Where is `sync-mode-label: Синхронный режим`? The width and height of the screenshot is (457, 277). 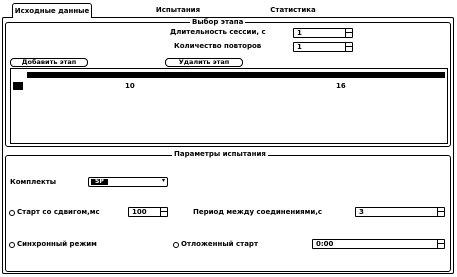 sync-mode-label: Синхронный режим is located at coordinates (57, 244).